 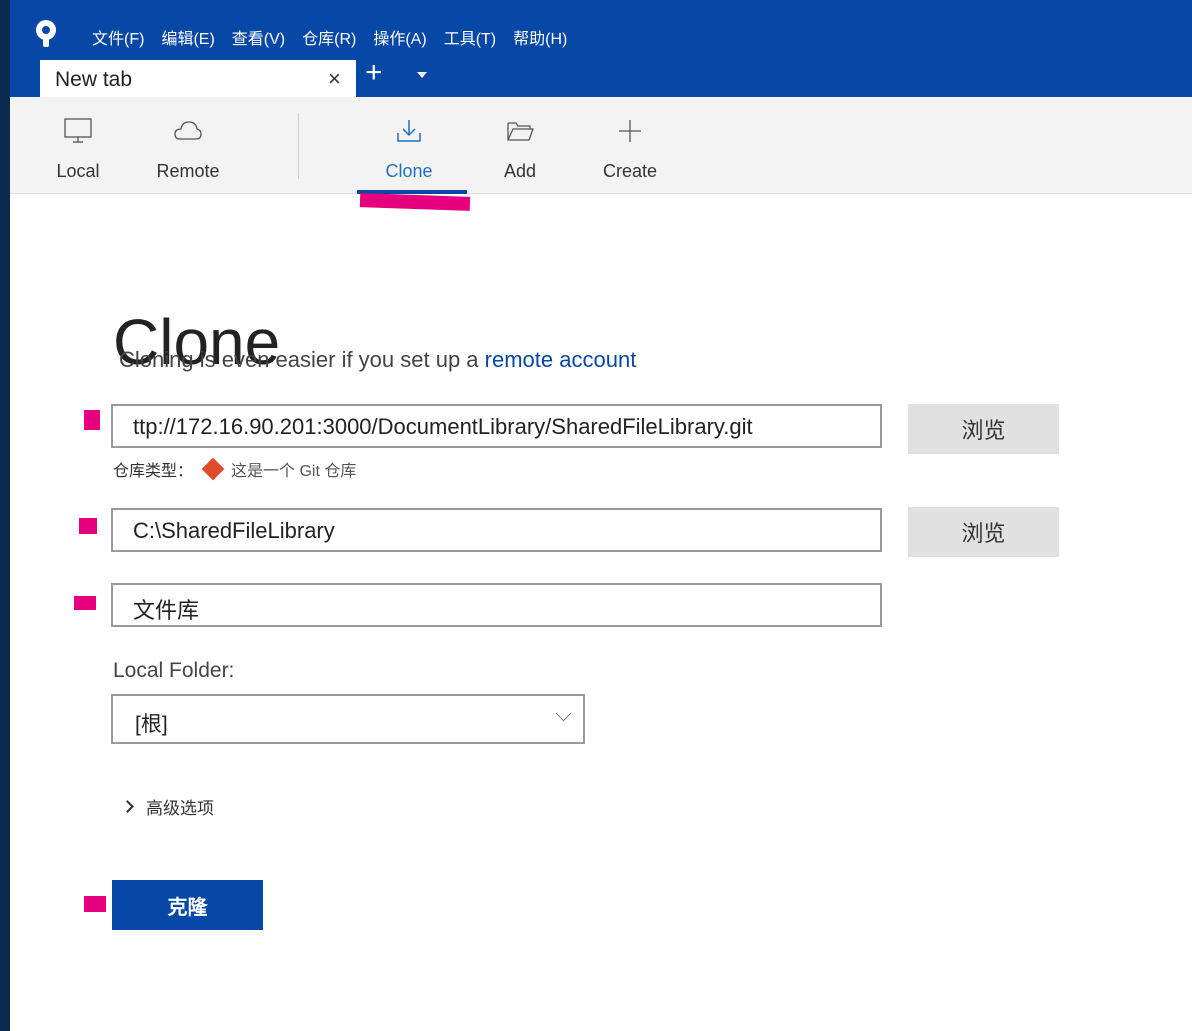 What do you see at coordinates (496, 605) in the screenshot?
I see `repo-name-field: 文件库` at bounding box center [496, 605].